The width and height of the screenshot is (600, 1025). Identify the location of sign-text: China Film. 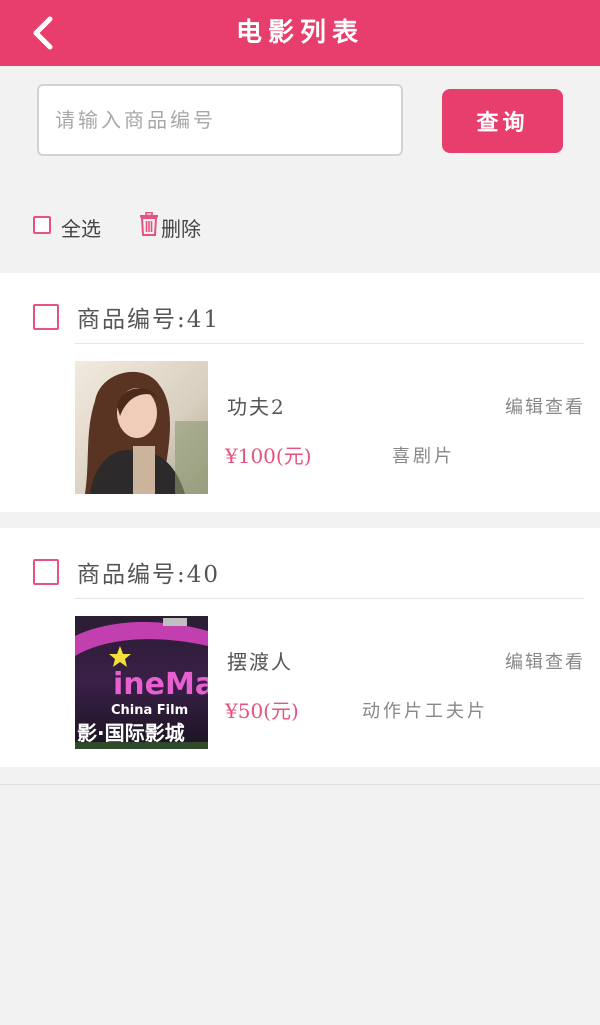
(149, 710).